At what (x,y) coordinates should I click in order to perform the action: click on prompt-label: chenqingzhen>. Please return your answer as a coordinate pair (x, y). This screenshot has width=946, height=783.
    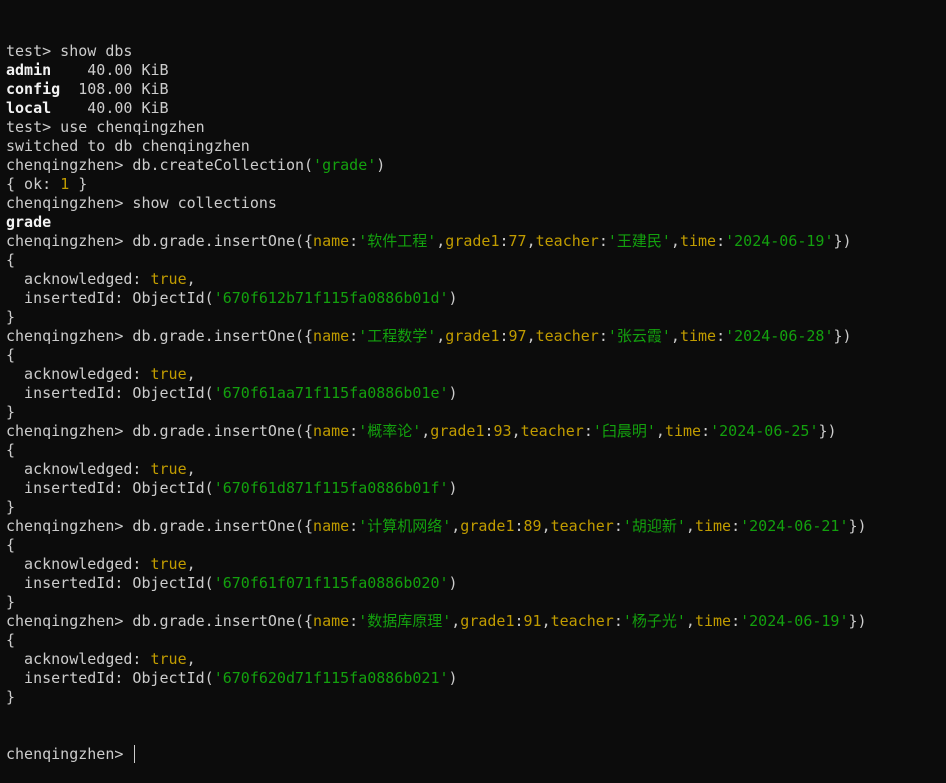
    Looking at the image, I should click on (69, 754).